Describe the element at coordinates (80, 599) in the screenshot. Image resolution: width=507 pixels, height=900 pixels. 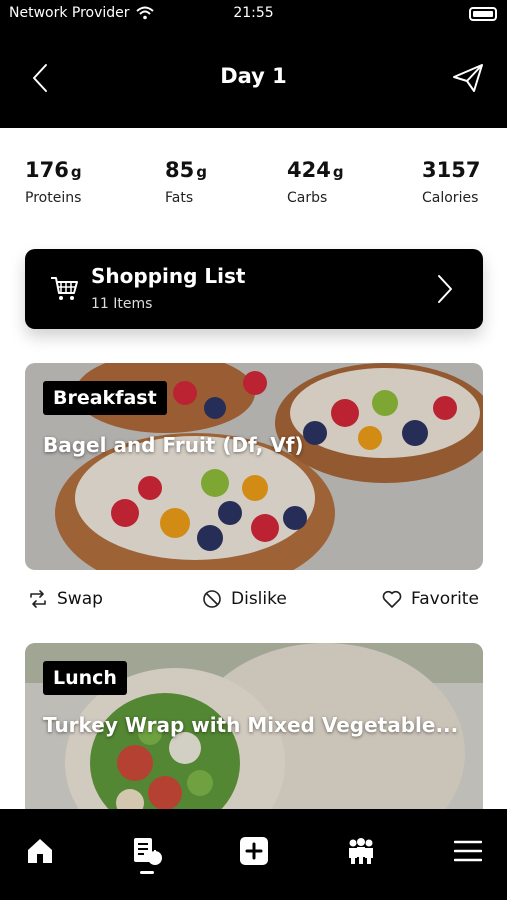
I see `swap-label: Swap` at that location.